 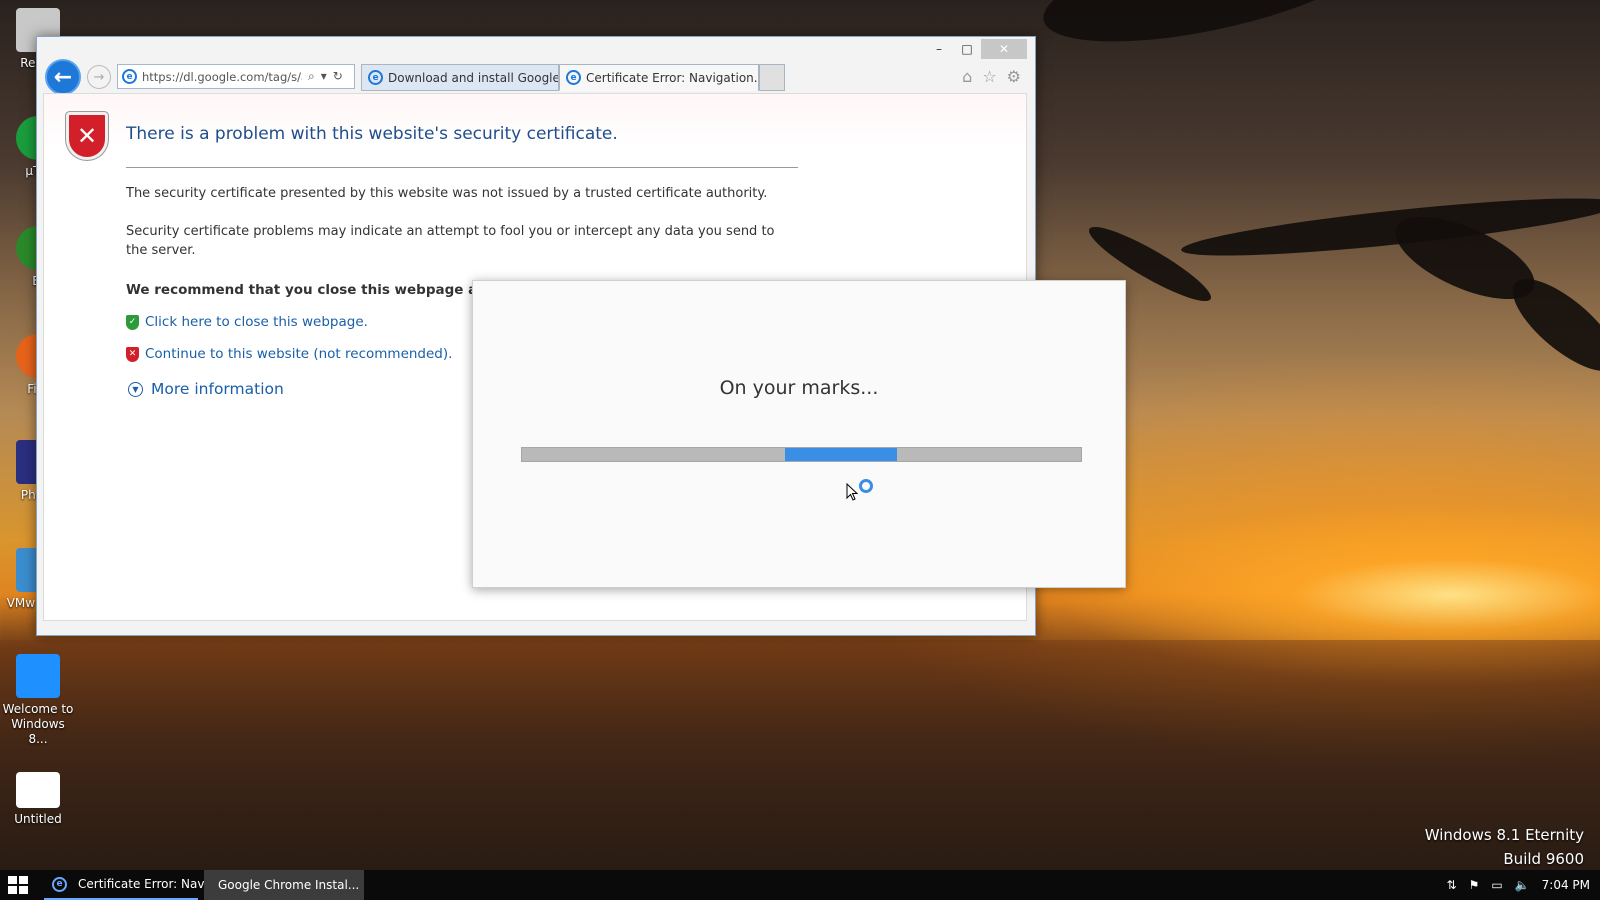 I want to click on tab-certificate-error: e Certificate Error: Navigation... ✕, so click(x=659, y=77).